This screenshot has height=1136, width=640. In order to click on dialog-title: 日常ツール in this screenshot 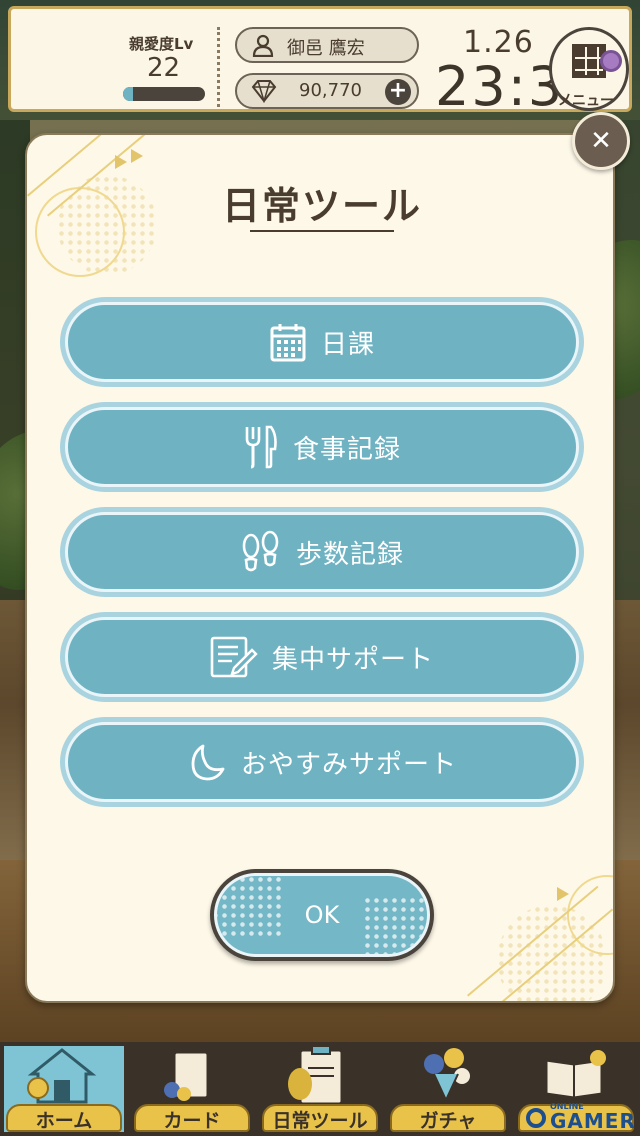, I will do `click(321, 206)`.